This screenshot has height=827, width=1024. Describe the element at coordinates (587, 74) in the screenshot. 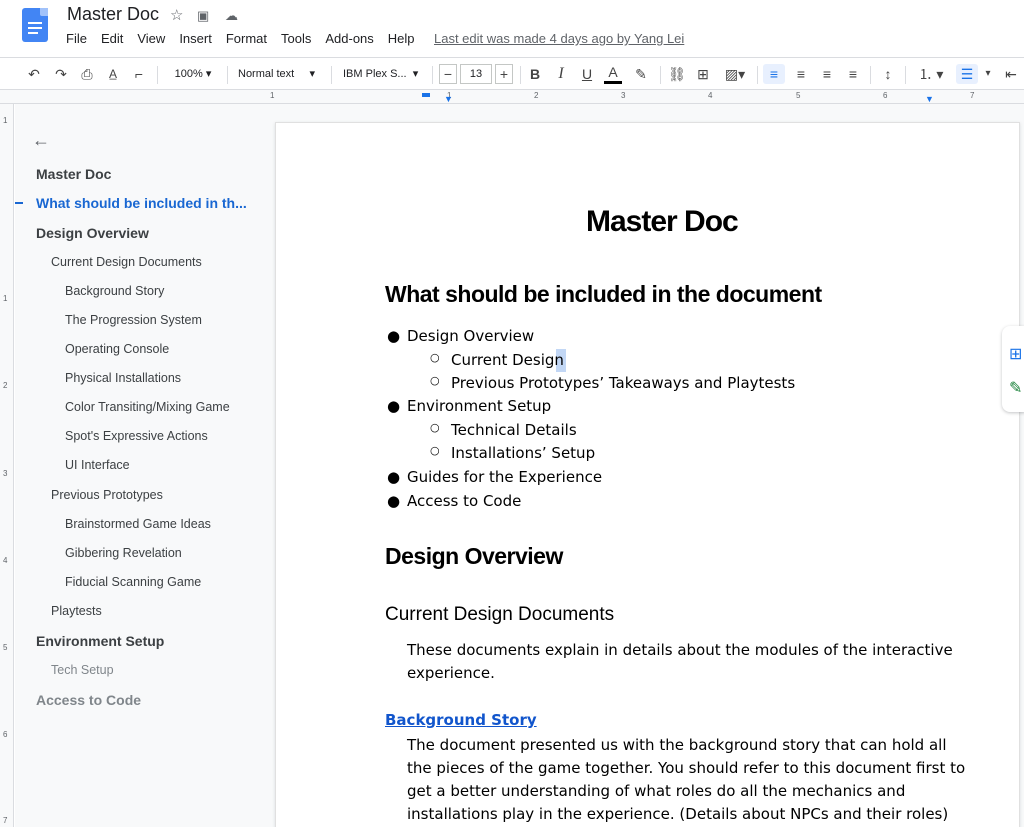

I see `underline-button: U` at that location.